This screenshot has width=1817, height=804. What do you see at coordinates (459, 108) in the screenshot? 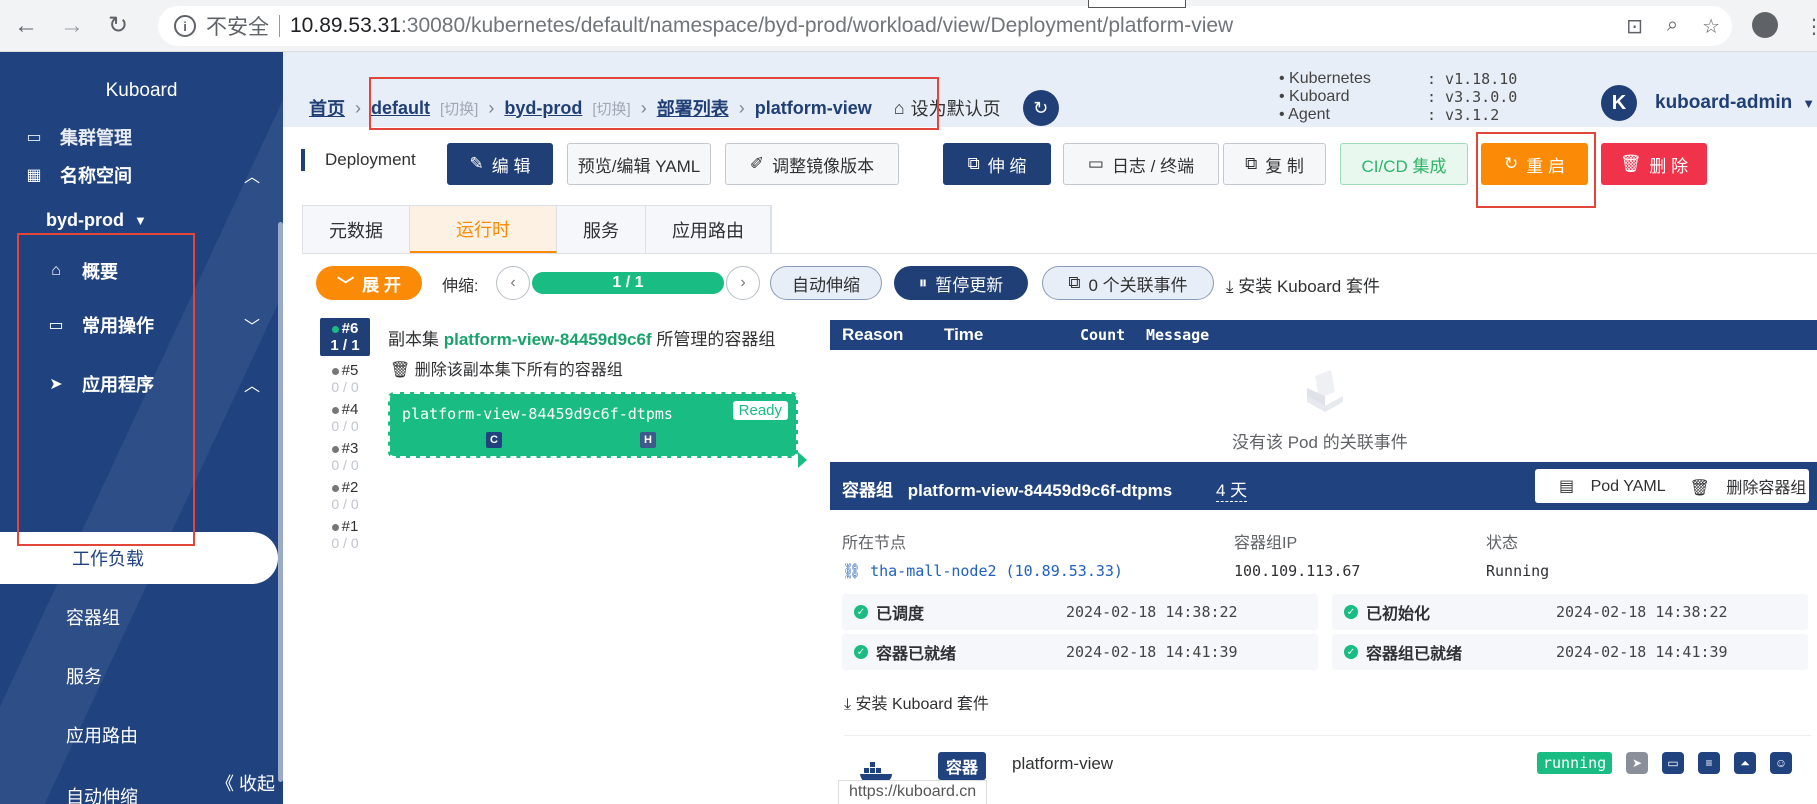
I see `switch-cluster-link: [切换]` at bounding box center [459, 108].